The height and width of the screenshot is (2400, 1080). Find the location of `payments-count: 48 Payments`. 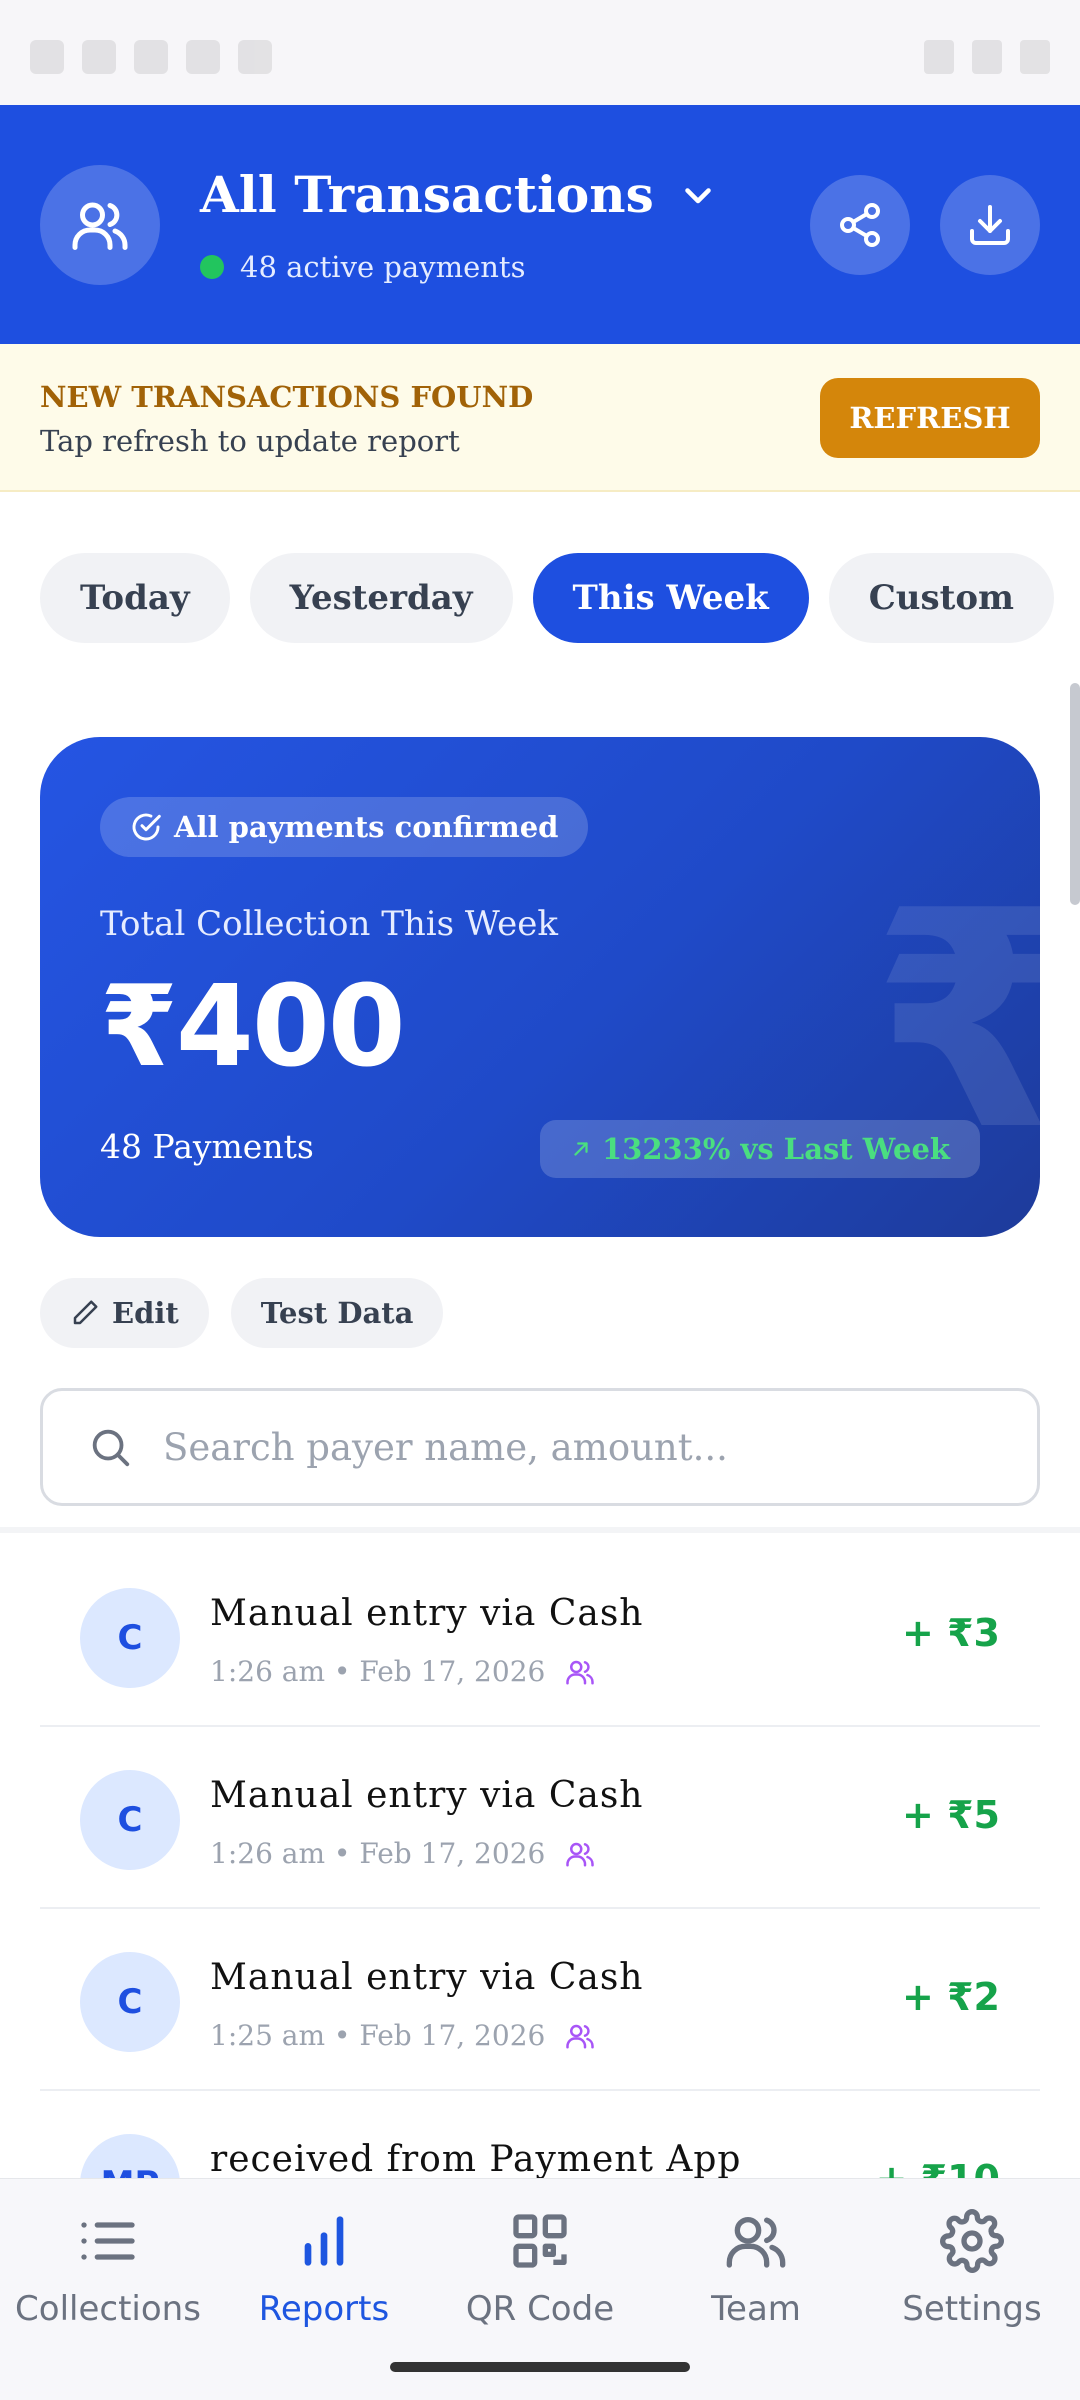

payments-count: 48 Payments is located at coordinates (207, 1146).